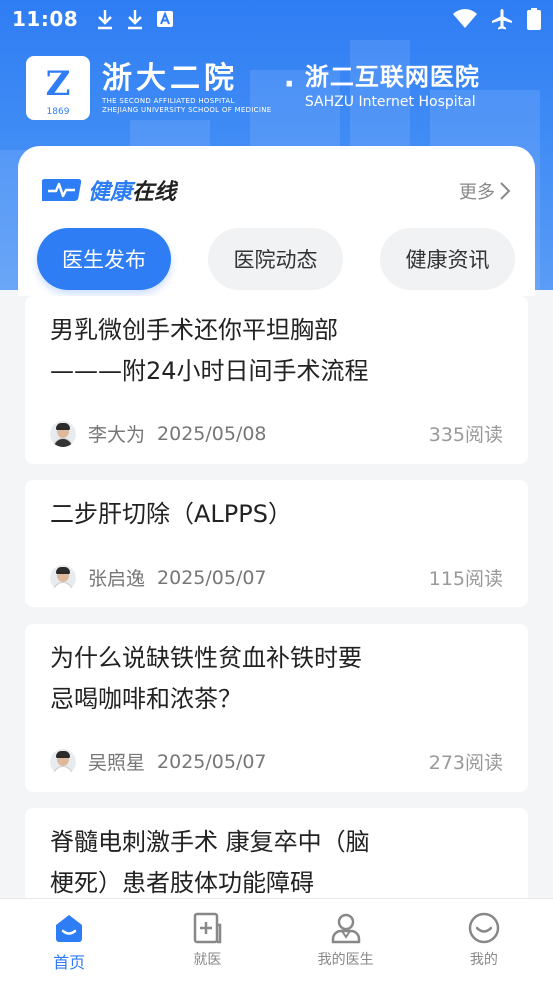 The image size is (553, 983). I want to click on nav-my-doctor: 我的医生, so click(346, 941).